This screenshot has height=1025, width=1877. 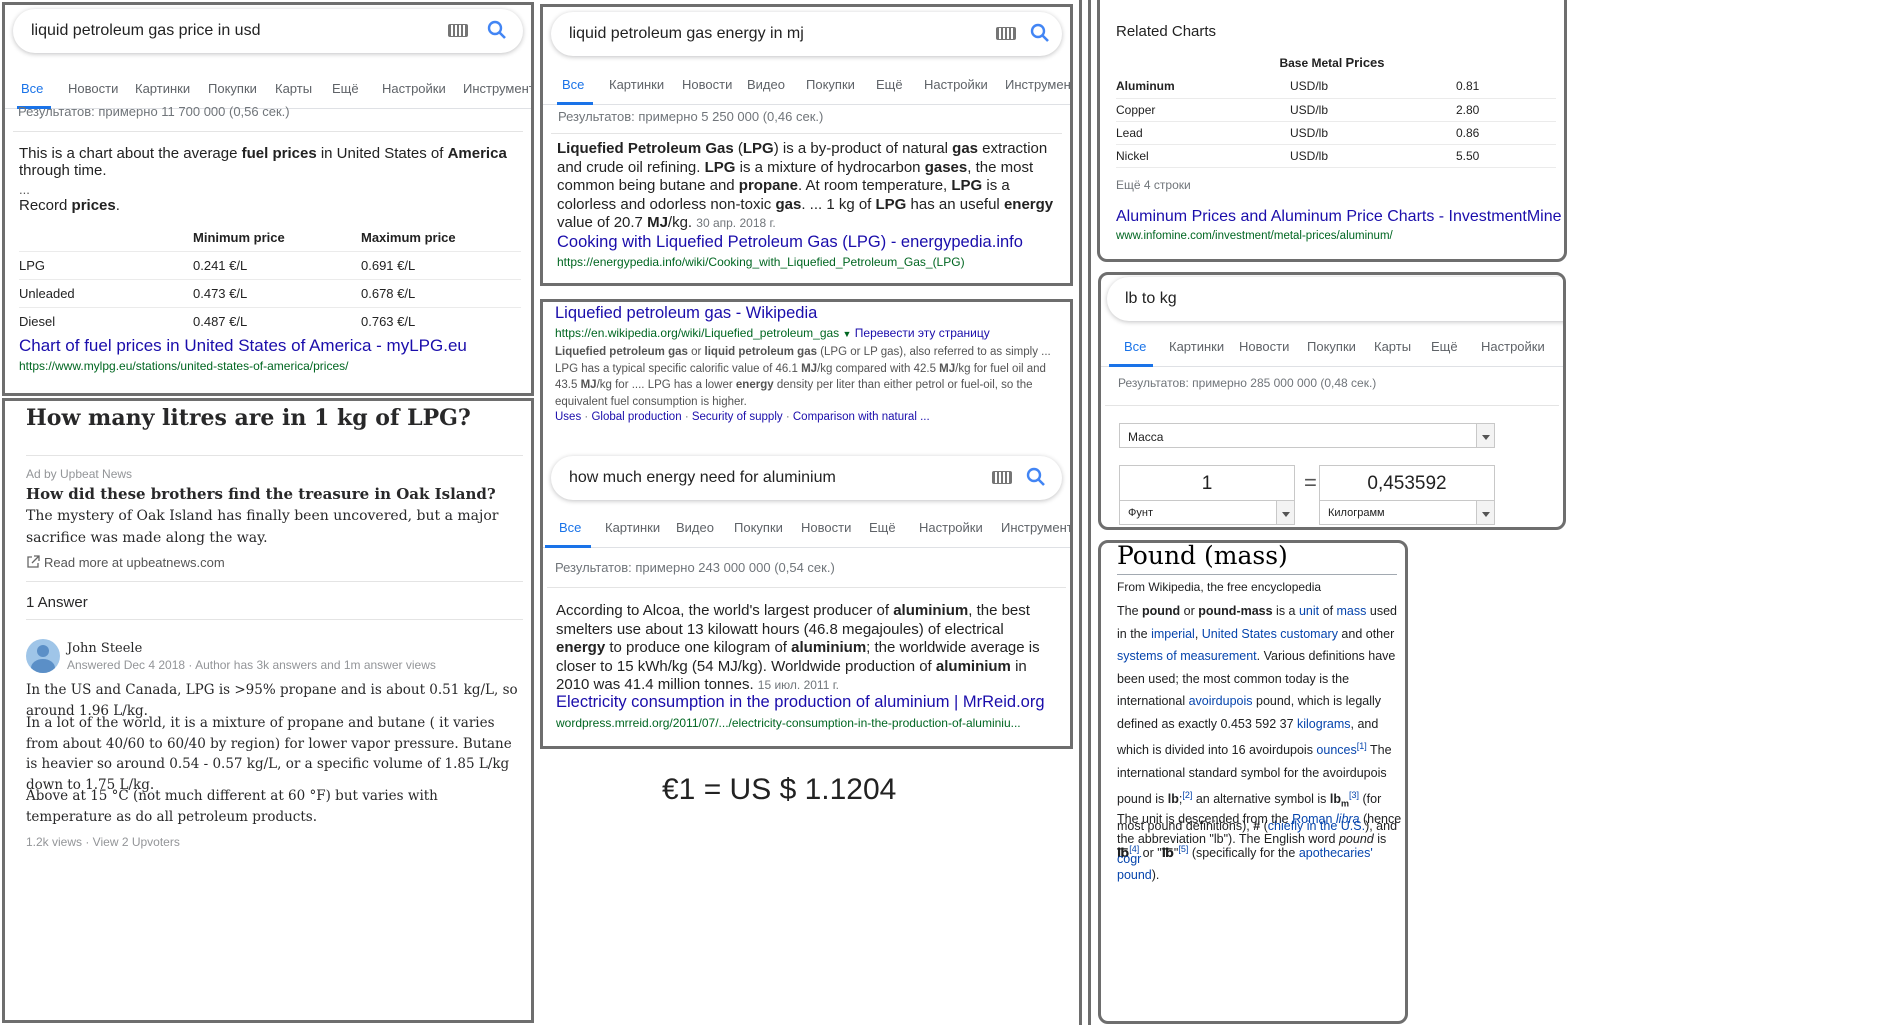 What do you see at coordinates (568, 417) in the screenshot?
I see `sitelink: Uses` at bounding box center [568, 417].